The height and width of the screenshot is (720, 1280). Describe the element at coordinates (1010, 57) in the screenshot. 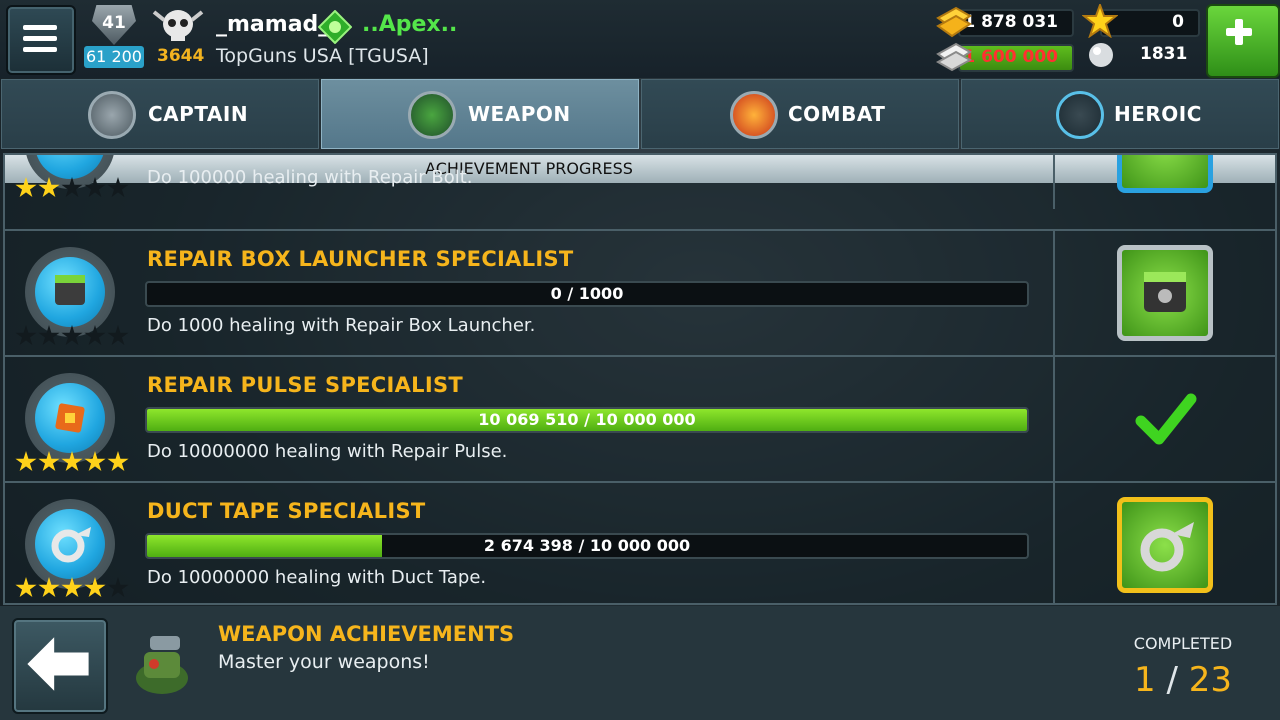

I see `silver-value: 1 600 000` at that location.